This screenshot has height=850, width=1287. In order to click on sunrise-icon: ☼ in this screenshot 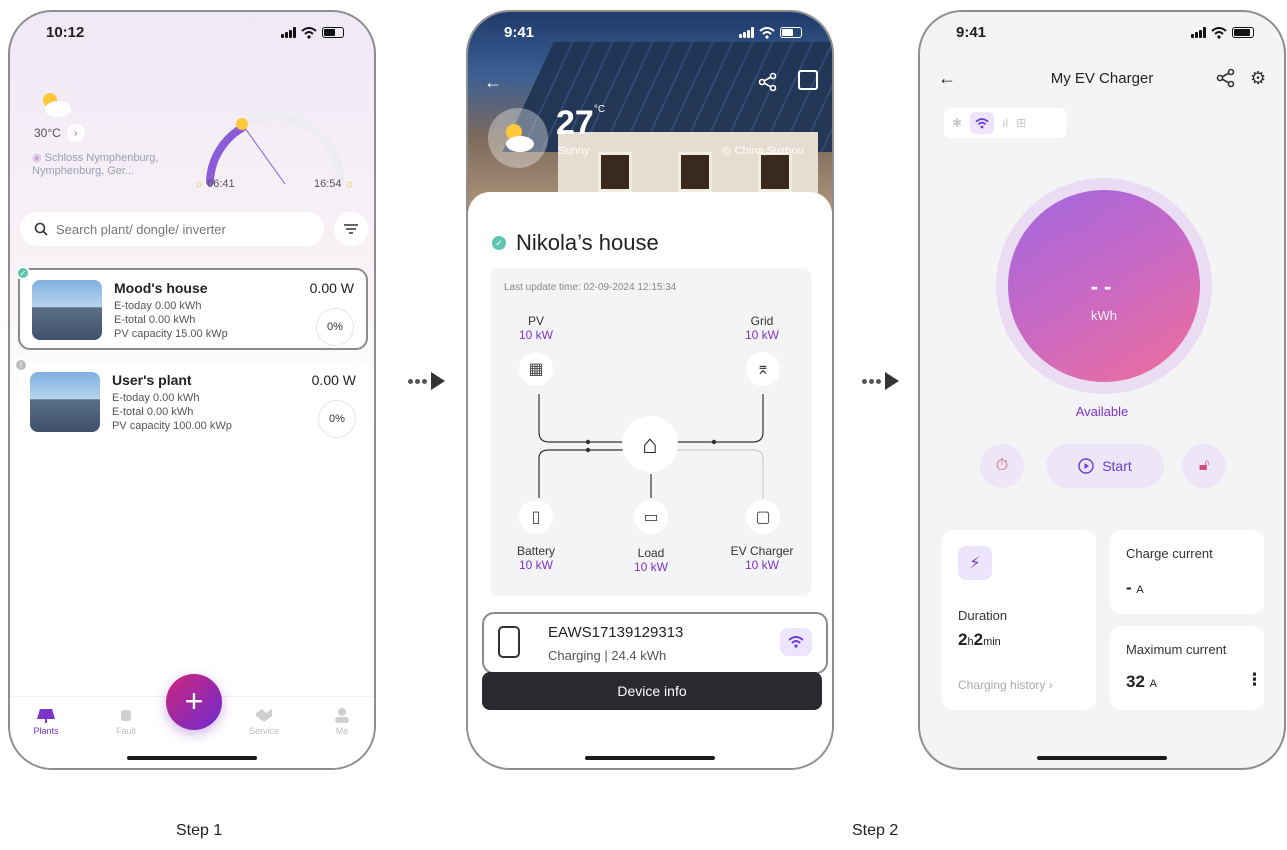, I will do `click(201, 184)`.